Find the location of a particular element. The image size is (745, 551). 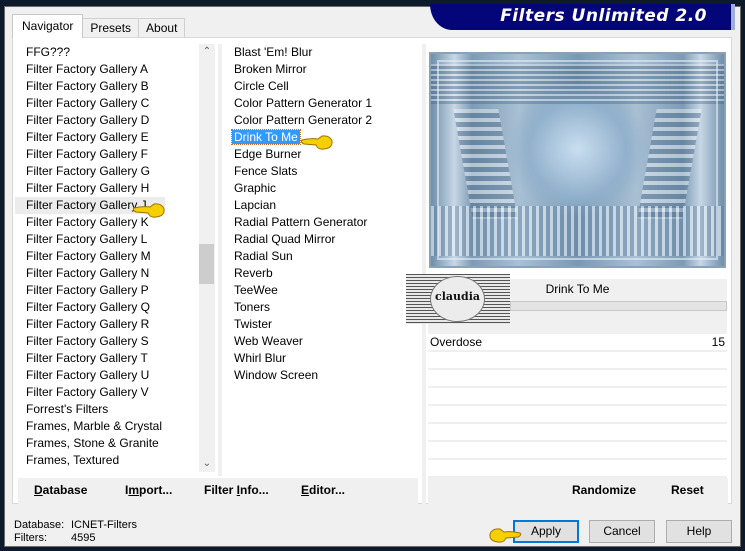

category-item: Filter Factory Gallery N is located at coordinates (105, 273).